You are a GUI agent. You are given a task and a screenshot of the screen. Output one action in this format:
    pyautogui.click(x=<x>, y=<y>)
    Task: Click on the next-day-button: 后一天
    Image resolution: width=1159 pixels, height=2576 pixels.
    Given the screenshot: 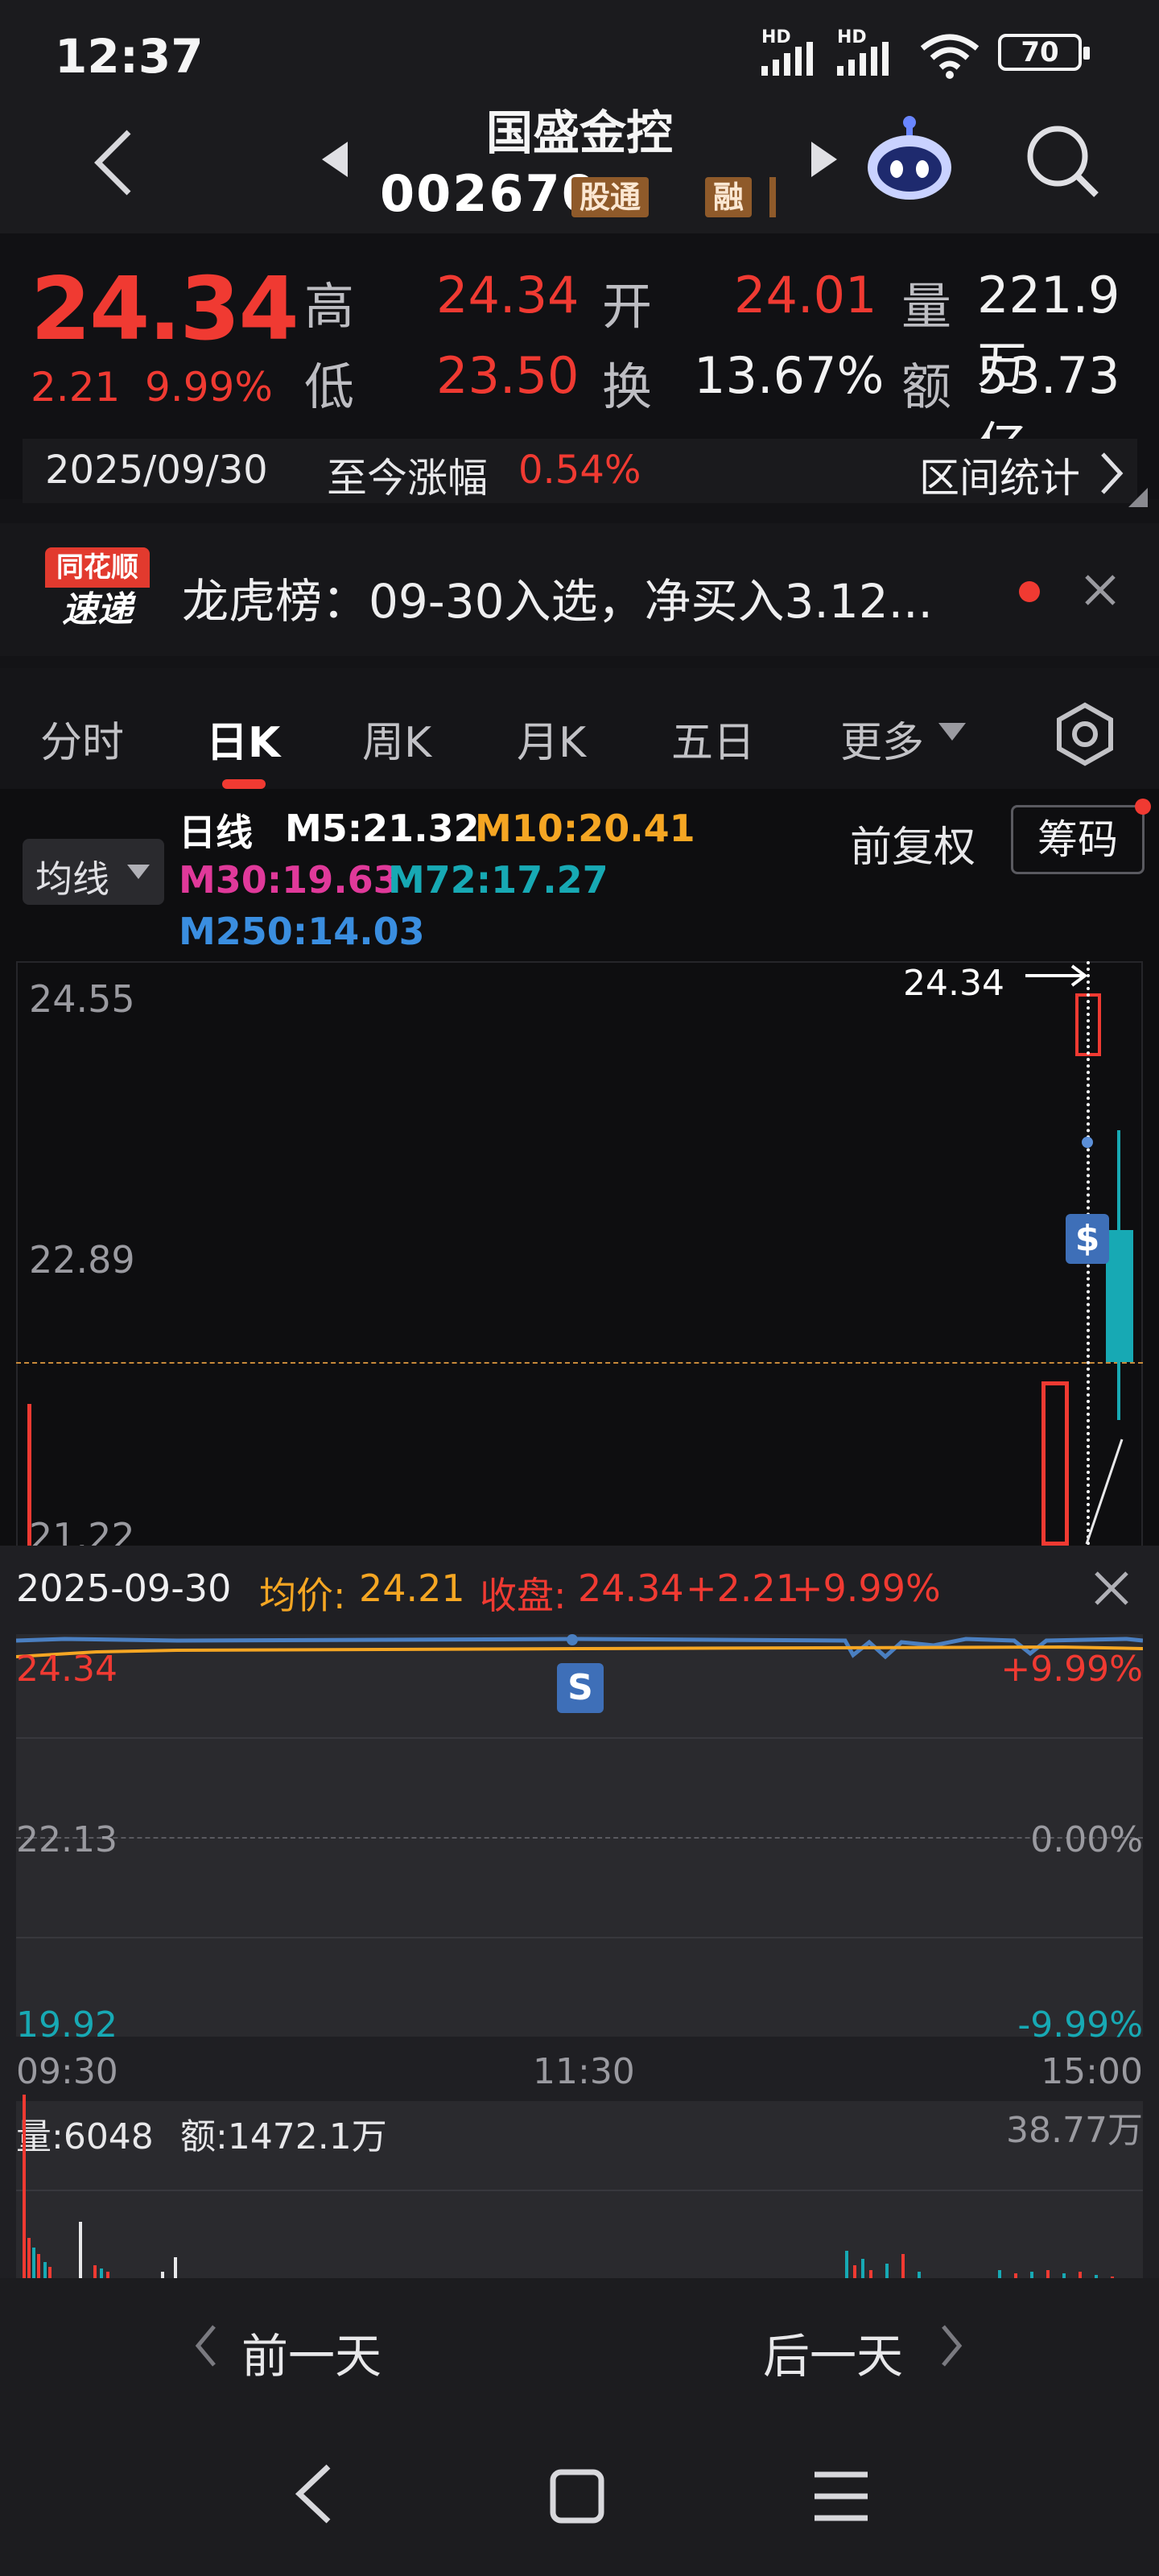 What is the action you would take?
    pyautogui.click(x=833, y=2352)
    